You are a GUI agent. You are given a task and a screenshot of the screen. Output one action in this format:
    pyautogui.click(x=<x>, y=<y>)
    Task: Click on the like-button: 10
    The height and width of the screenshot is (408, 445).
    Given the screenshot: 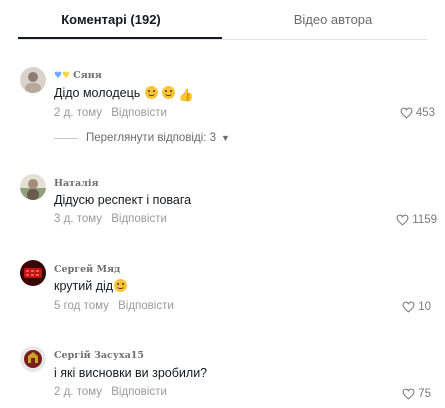 What is the action you would take?
    pyautogui.click(x=416, y=307)
    